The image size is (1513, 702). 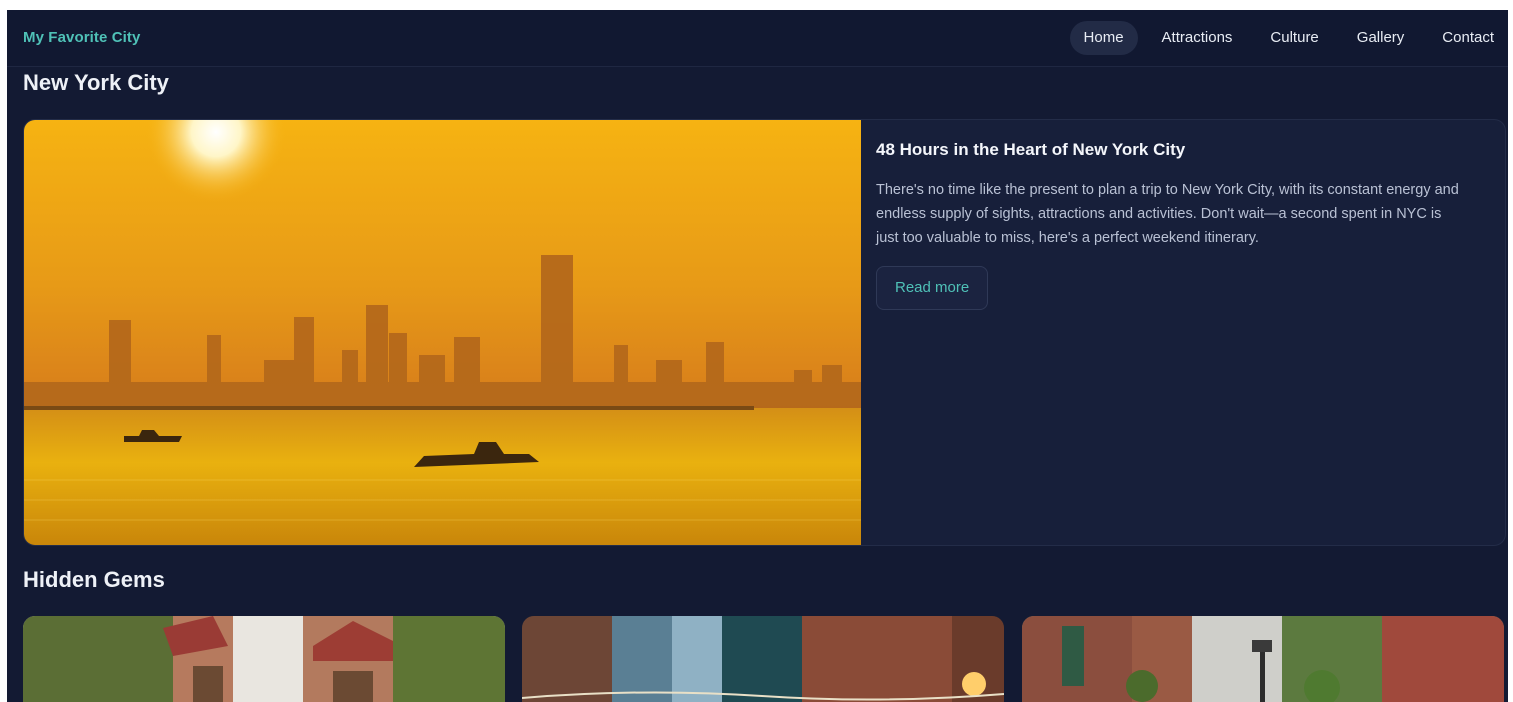 I want to click on city-alley-lights-photo, so click(x=763, y=659).